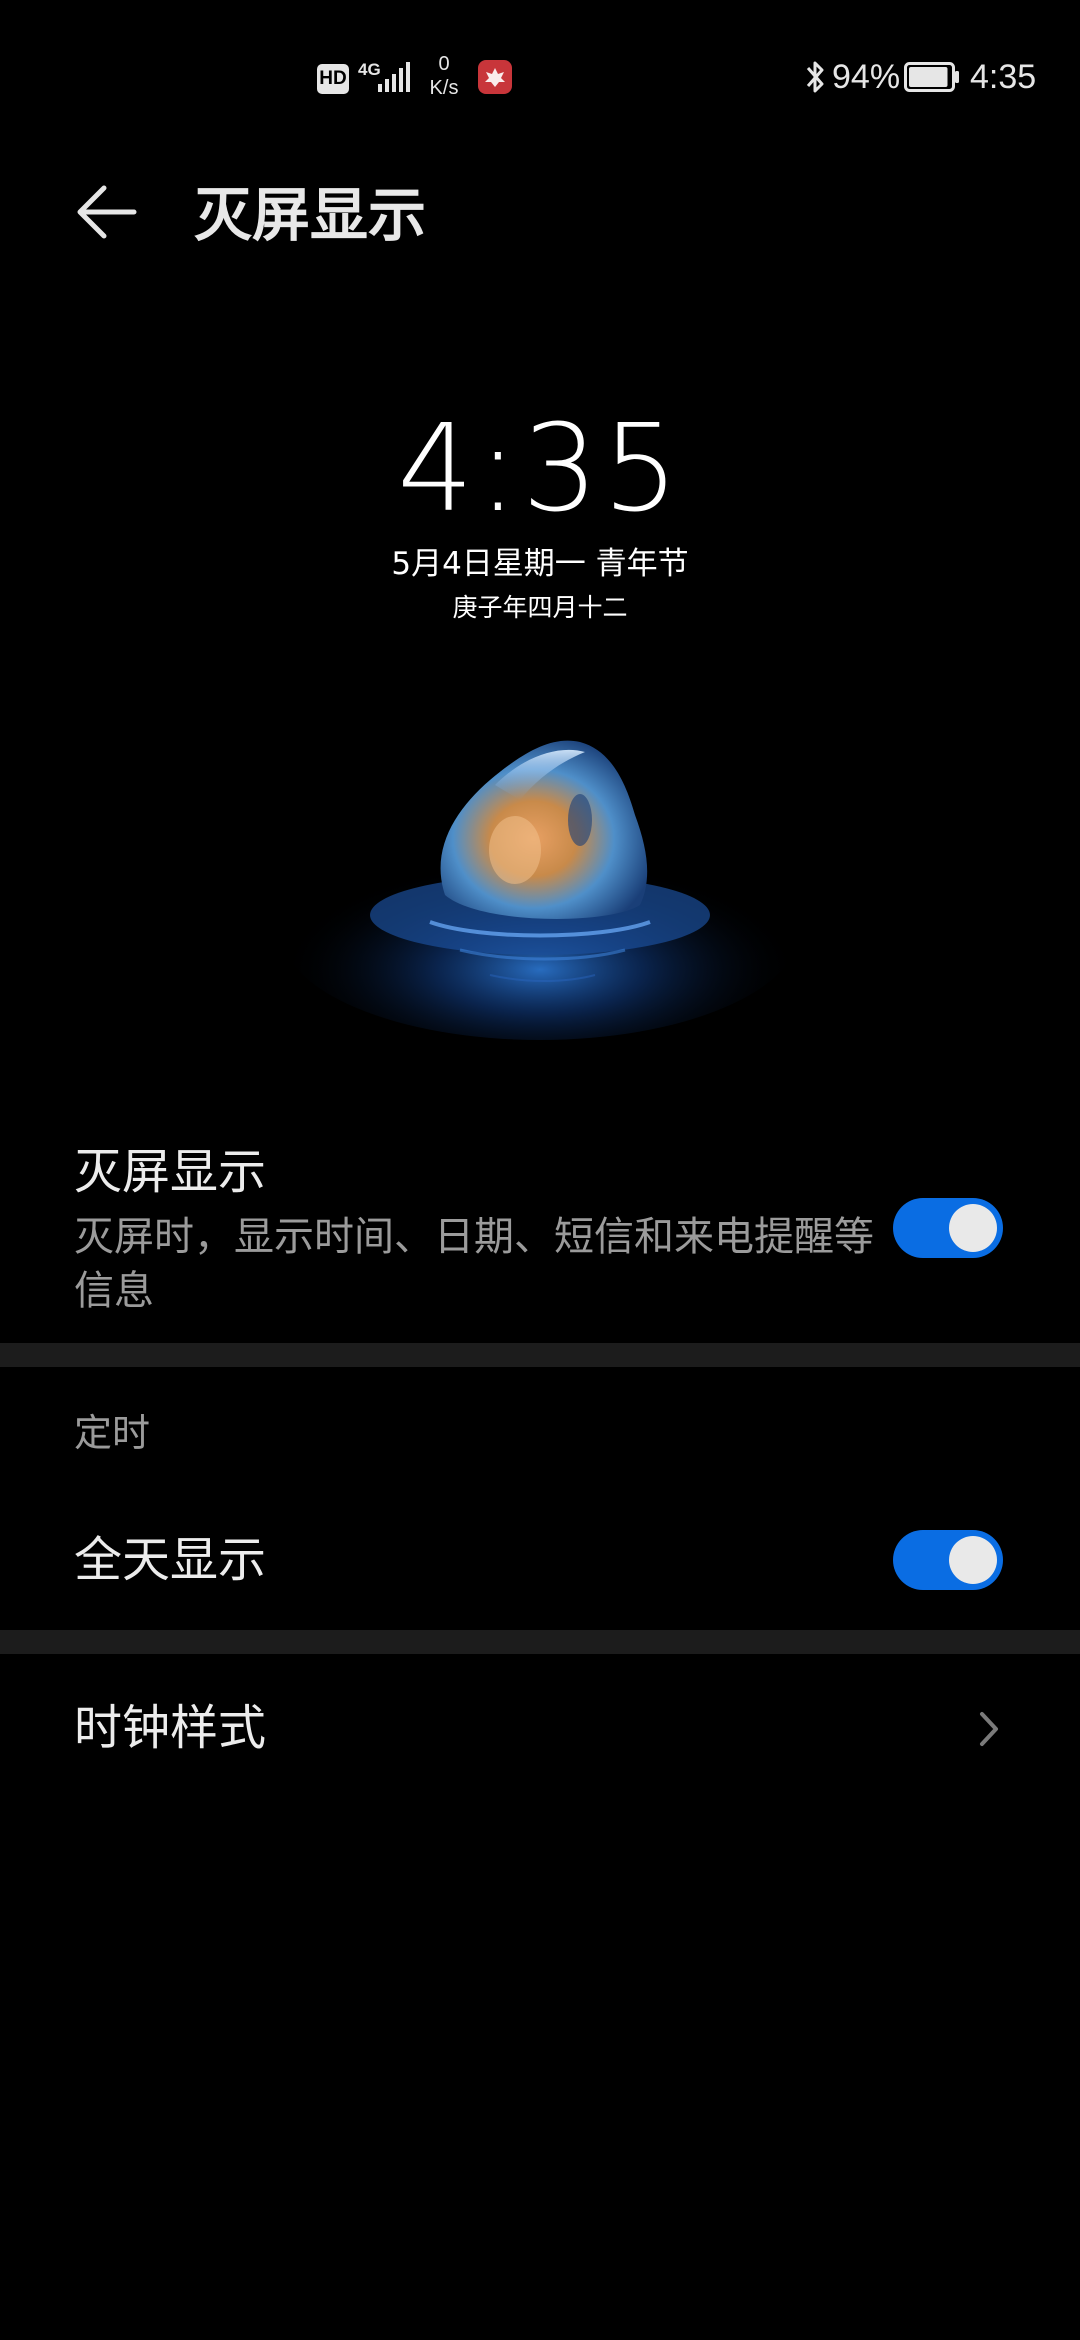 The image size is (1080, 2340). What do you see at coordinates (540, 469) in the screenshot?
I see `preview-clock: 4:35` at bounding box center [540, 469].